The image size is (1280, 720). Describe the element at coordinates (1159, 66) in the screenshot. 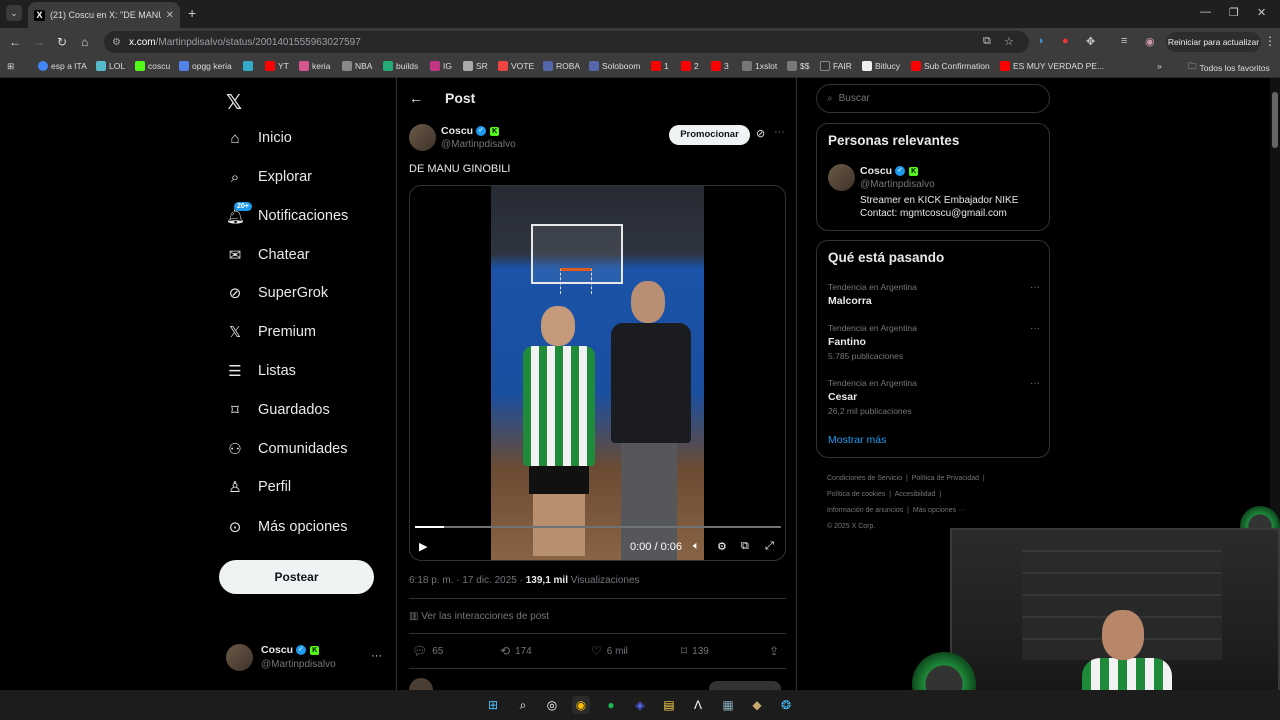

I see `more-bookmarks-chevron-icon: »` at that location.